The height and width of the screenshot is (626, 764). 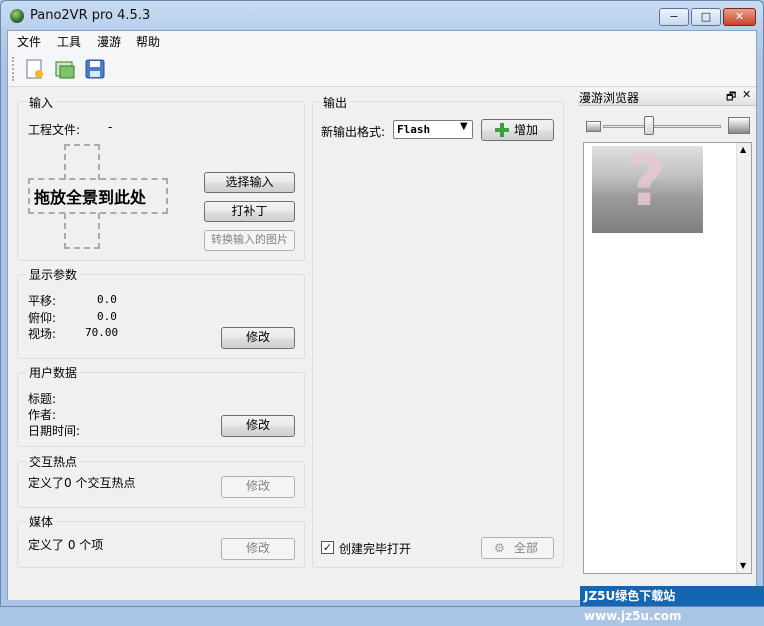 I want to click on menu-file: 文件, so click(x=29, y=41).